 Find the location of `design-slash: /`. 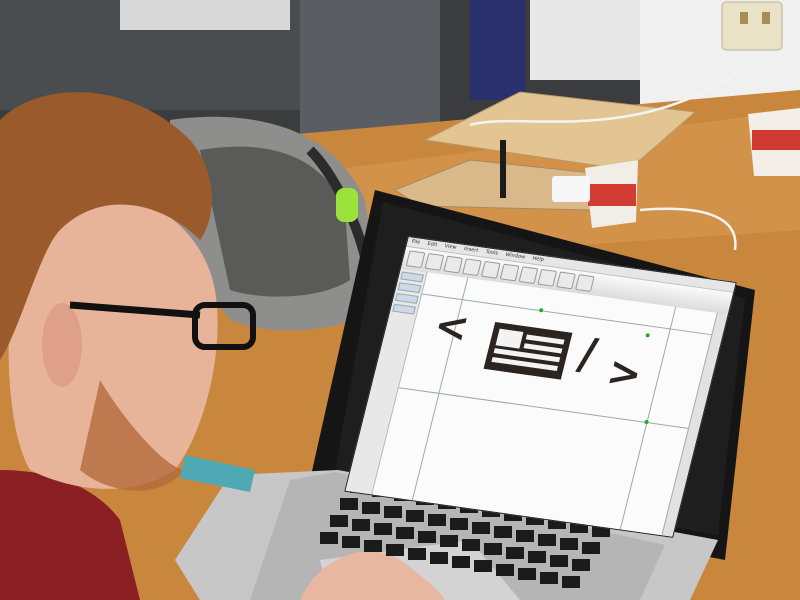

design-slash: / is located at coordinates (587, 354).